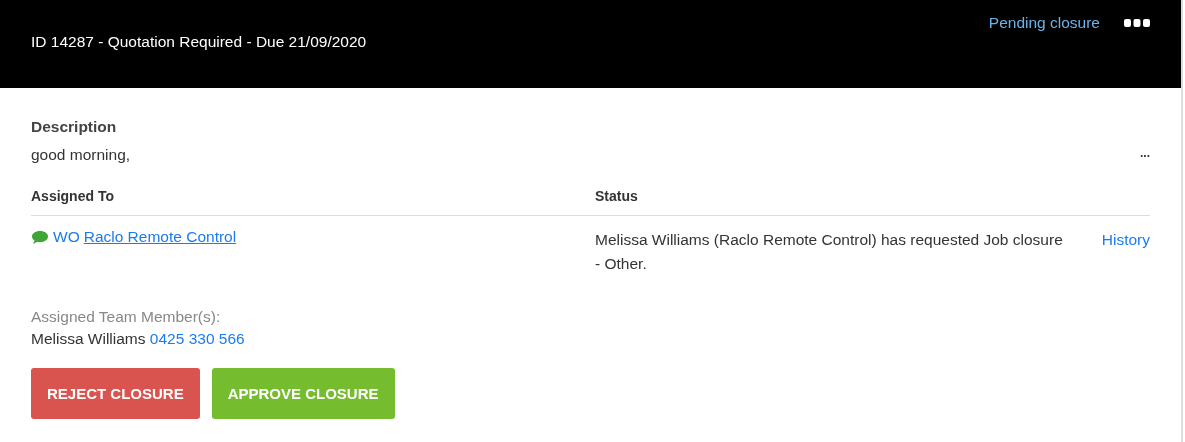 Image resolution: width=1185 pixels, height=442 pixels. What do you see at coordinates (1137, 23) in the screenshot?
I see `more-icon` at bounding box center [1137, 23].